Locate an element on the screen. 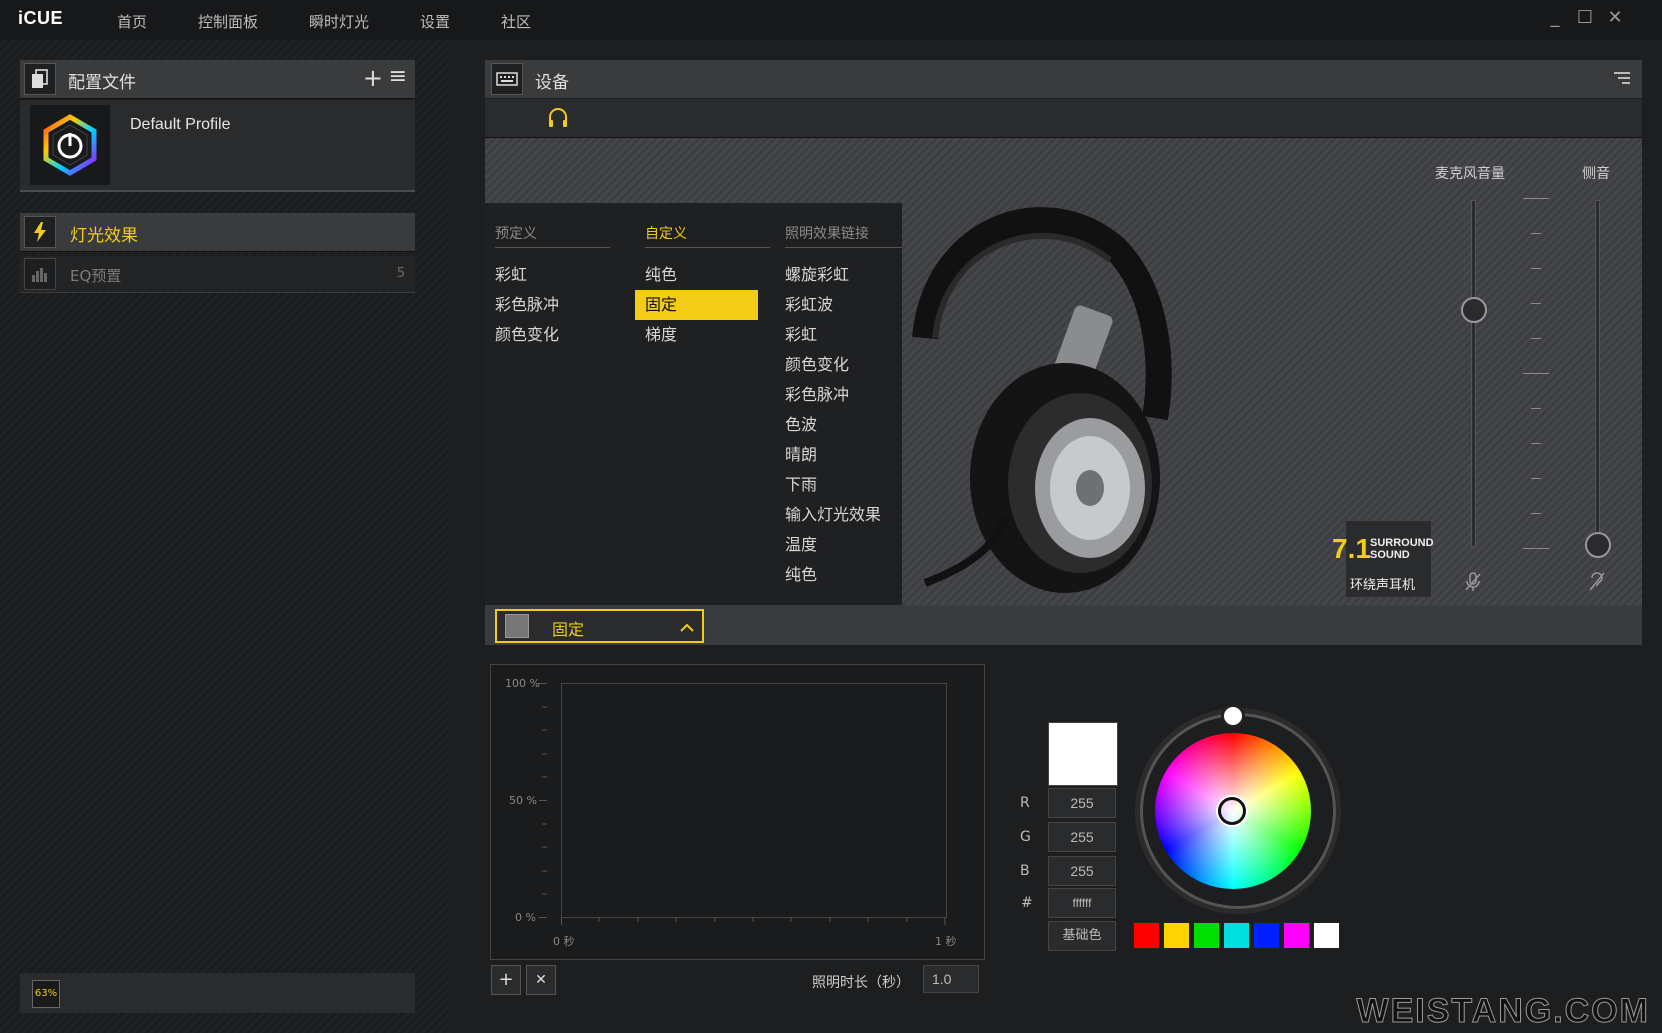 The height and width of the screenshot is (1033, 1662). link-solid: 纯色 is located at coordinates (838, 575).